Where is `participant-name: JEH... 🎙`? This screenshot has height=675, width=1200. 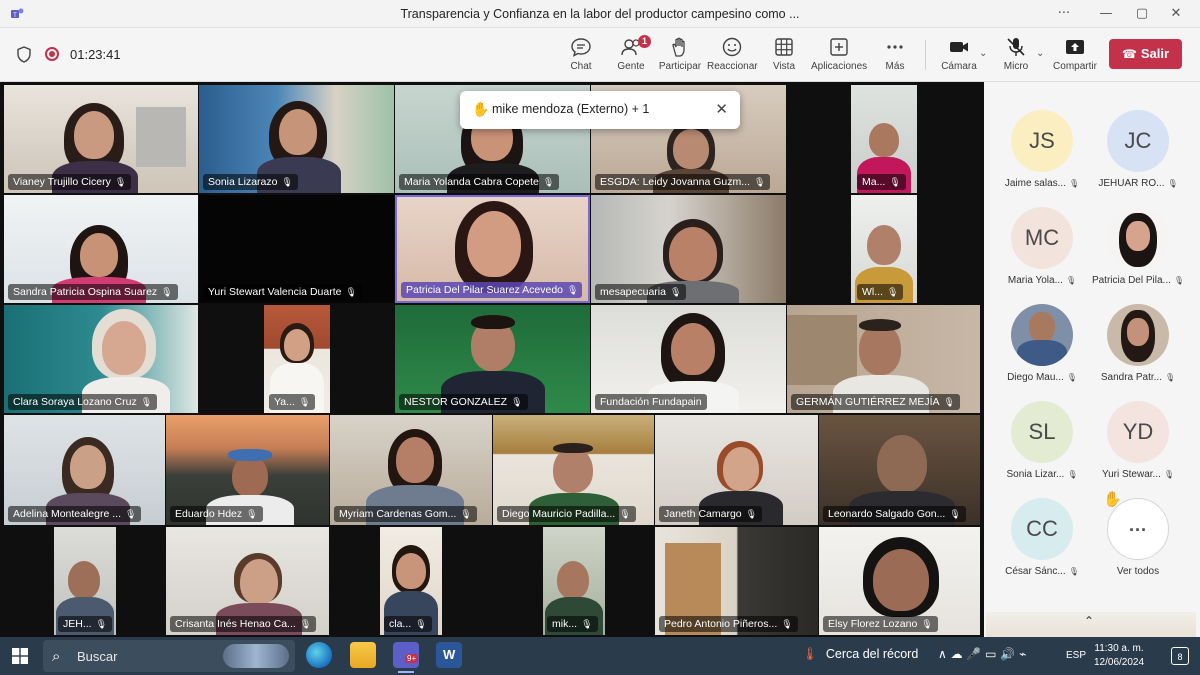
participant-name: JEH... 🎙 is located at coordinates (85, 624).